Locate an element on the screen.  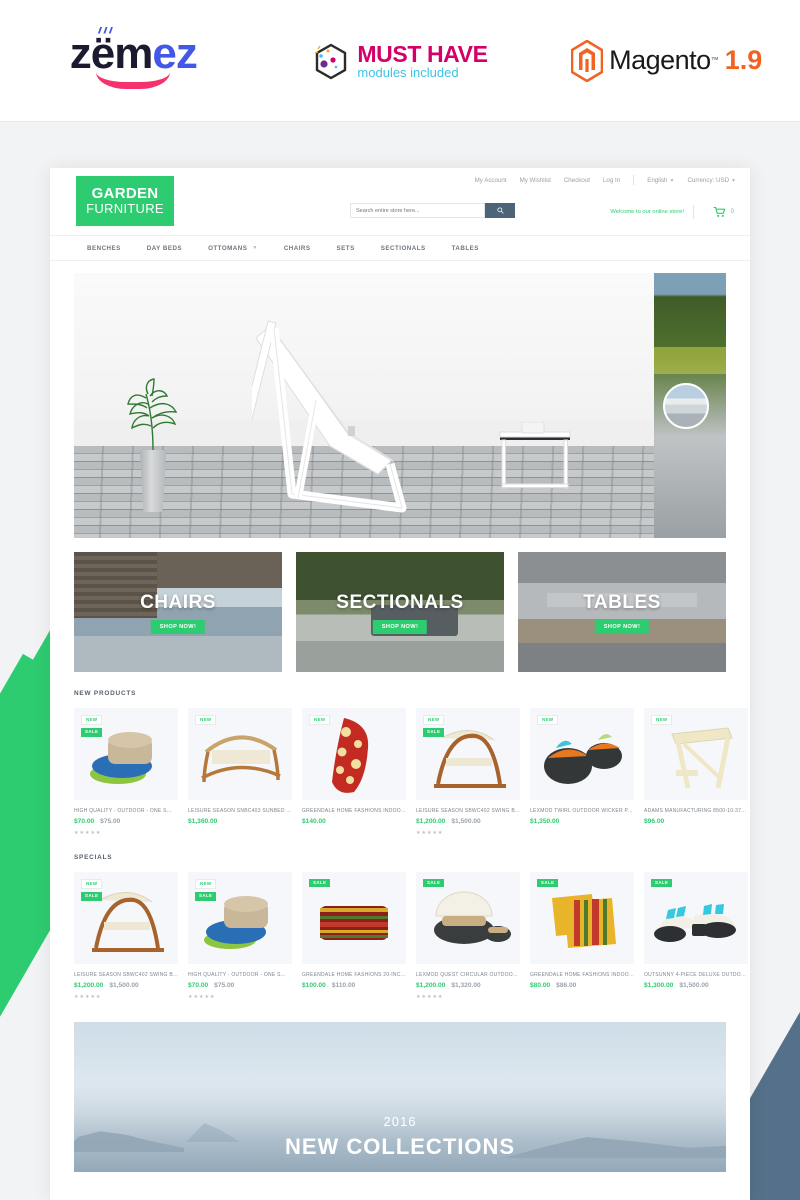
category-tile-sectionals: SECTIONALS SHOP NOW! is located at coordinates (400, 612).